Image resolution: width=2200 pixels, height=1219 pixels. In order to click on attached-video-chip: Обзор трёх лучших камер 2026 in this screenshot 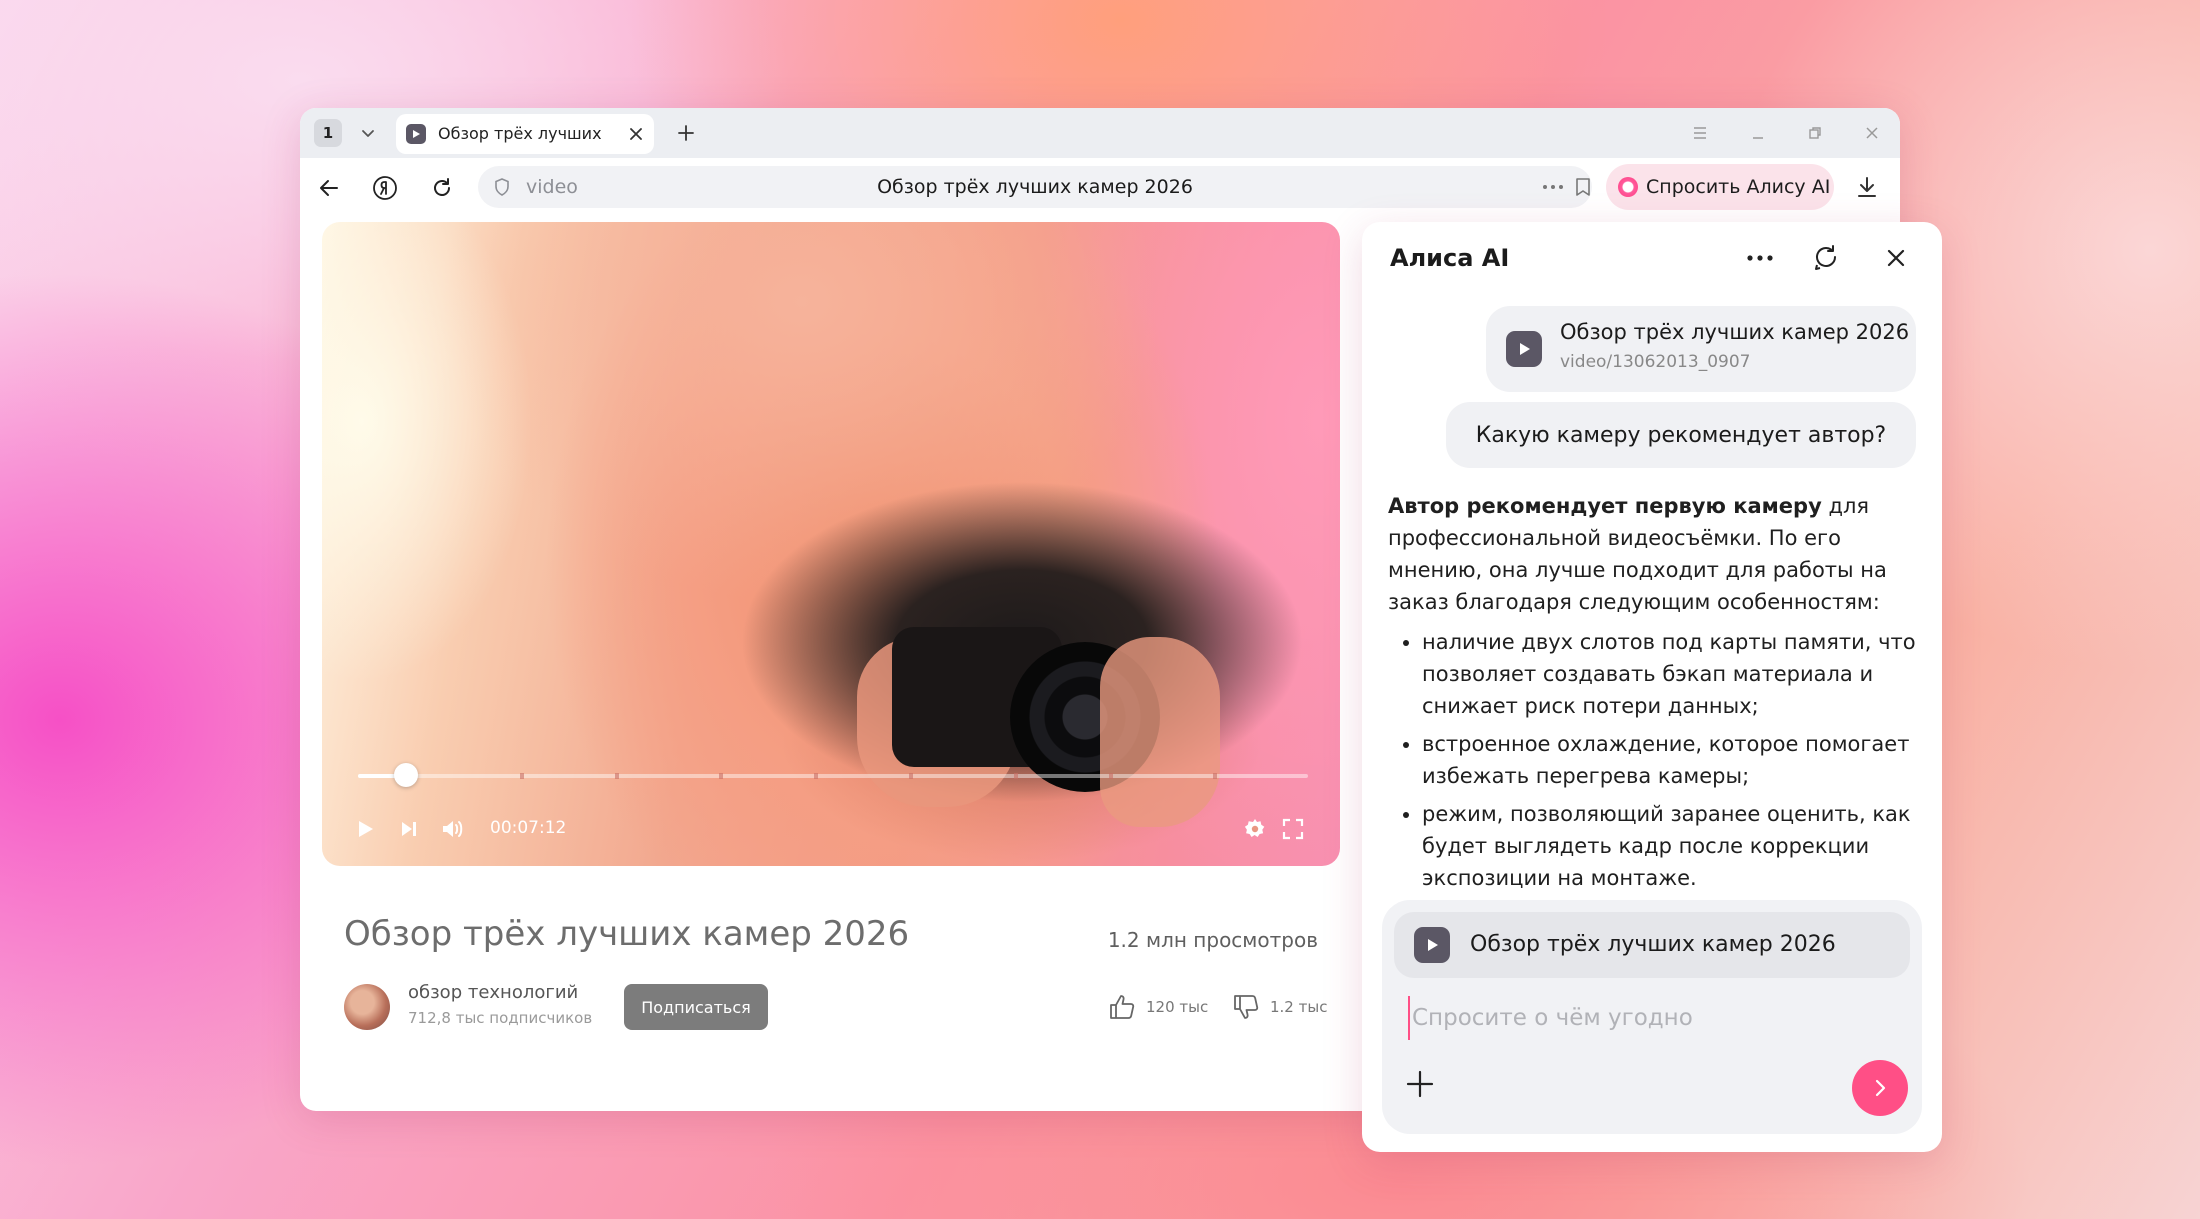, I will do `click(1652, 945)`.